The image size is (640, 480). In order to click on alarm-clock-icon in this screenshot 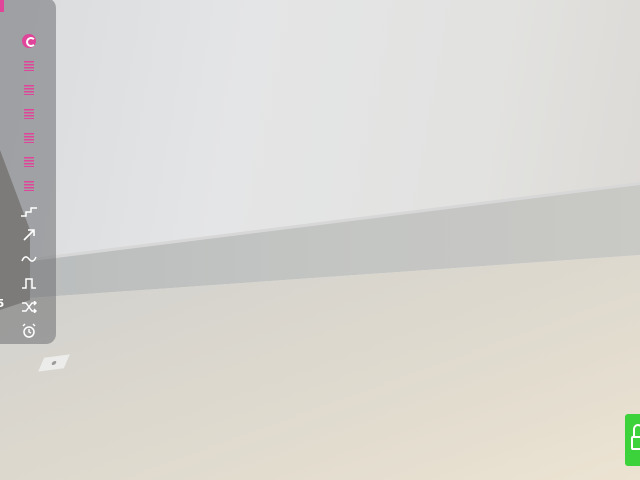, I will do `click(29, 331)`.